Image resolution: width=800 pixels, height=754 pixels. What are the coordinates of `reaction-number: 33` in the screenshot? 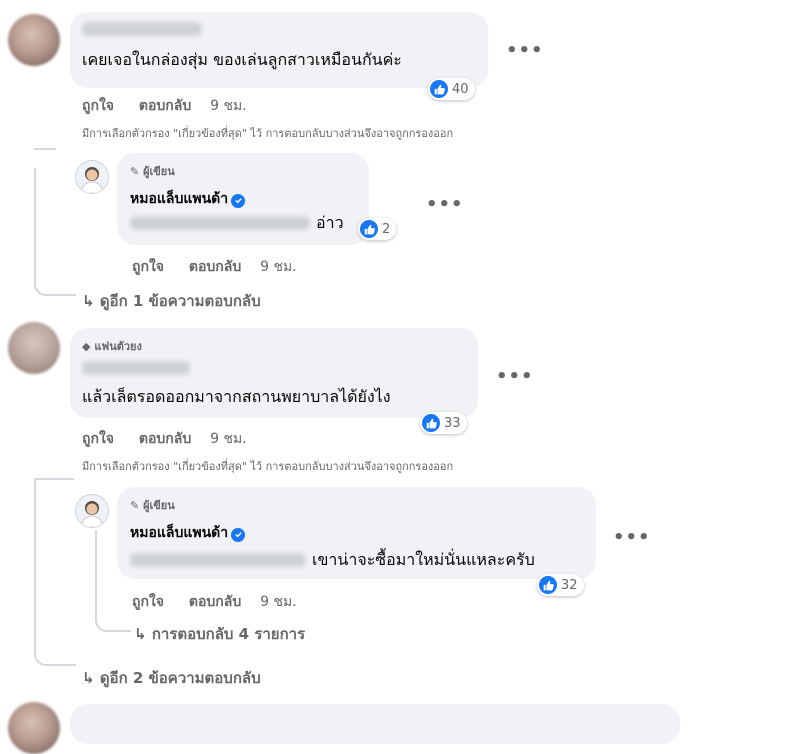 It's located at (452, 423).